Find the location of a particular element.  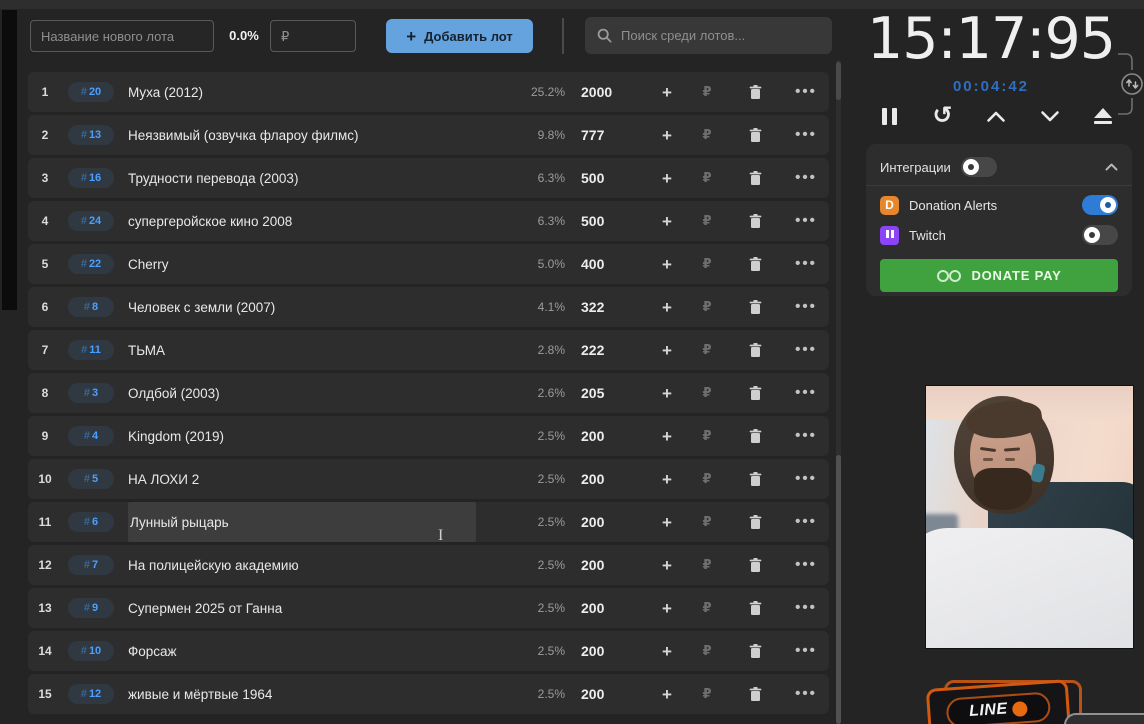

lot-amount: 205 is located at coordinates (614, 393).